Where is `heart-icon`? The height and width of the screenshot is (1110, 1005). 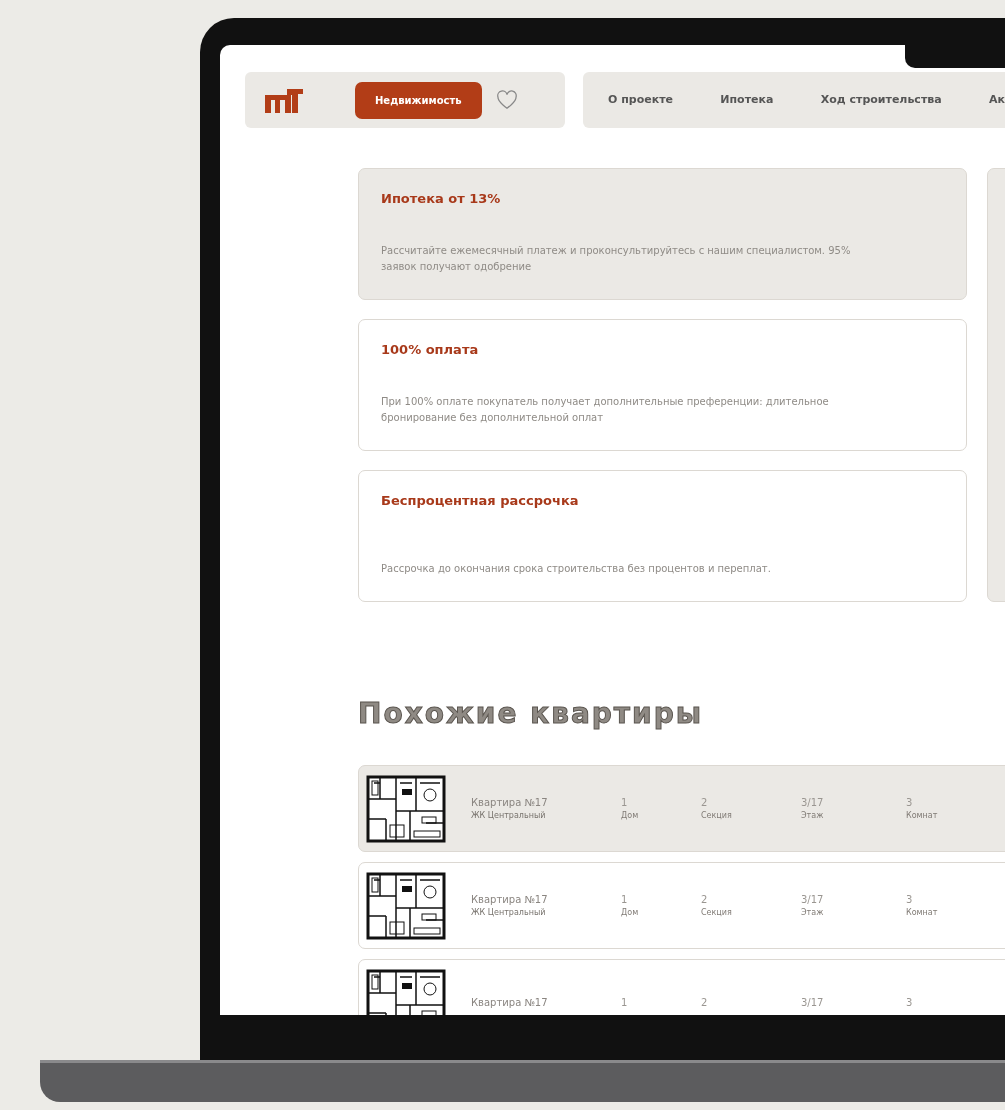
heart-icon is located at coordinates (506, 100).